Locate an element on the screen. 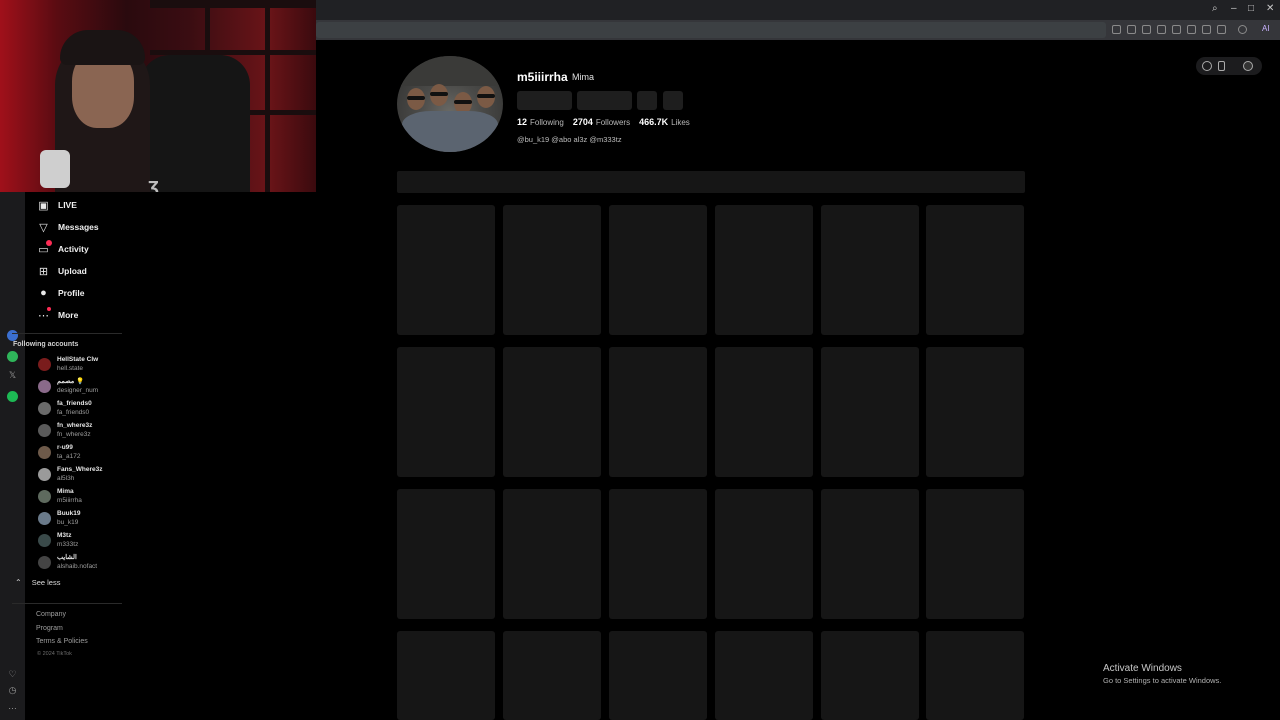 This screenshot has height=720, width=1280. compass-icon is located at coordinates (1207, 66).